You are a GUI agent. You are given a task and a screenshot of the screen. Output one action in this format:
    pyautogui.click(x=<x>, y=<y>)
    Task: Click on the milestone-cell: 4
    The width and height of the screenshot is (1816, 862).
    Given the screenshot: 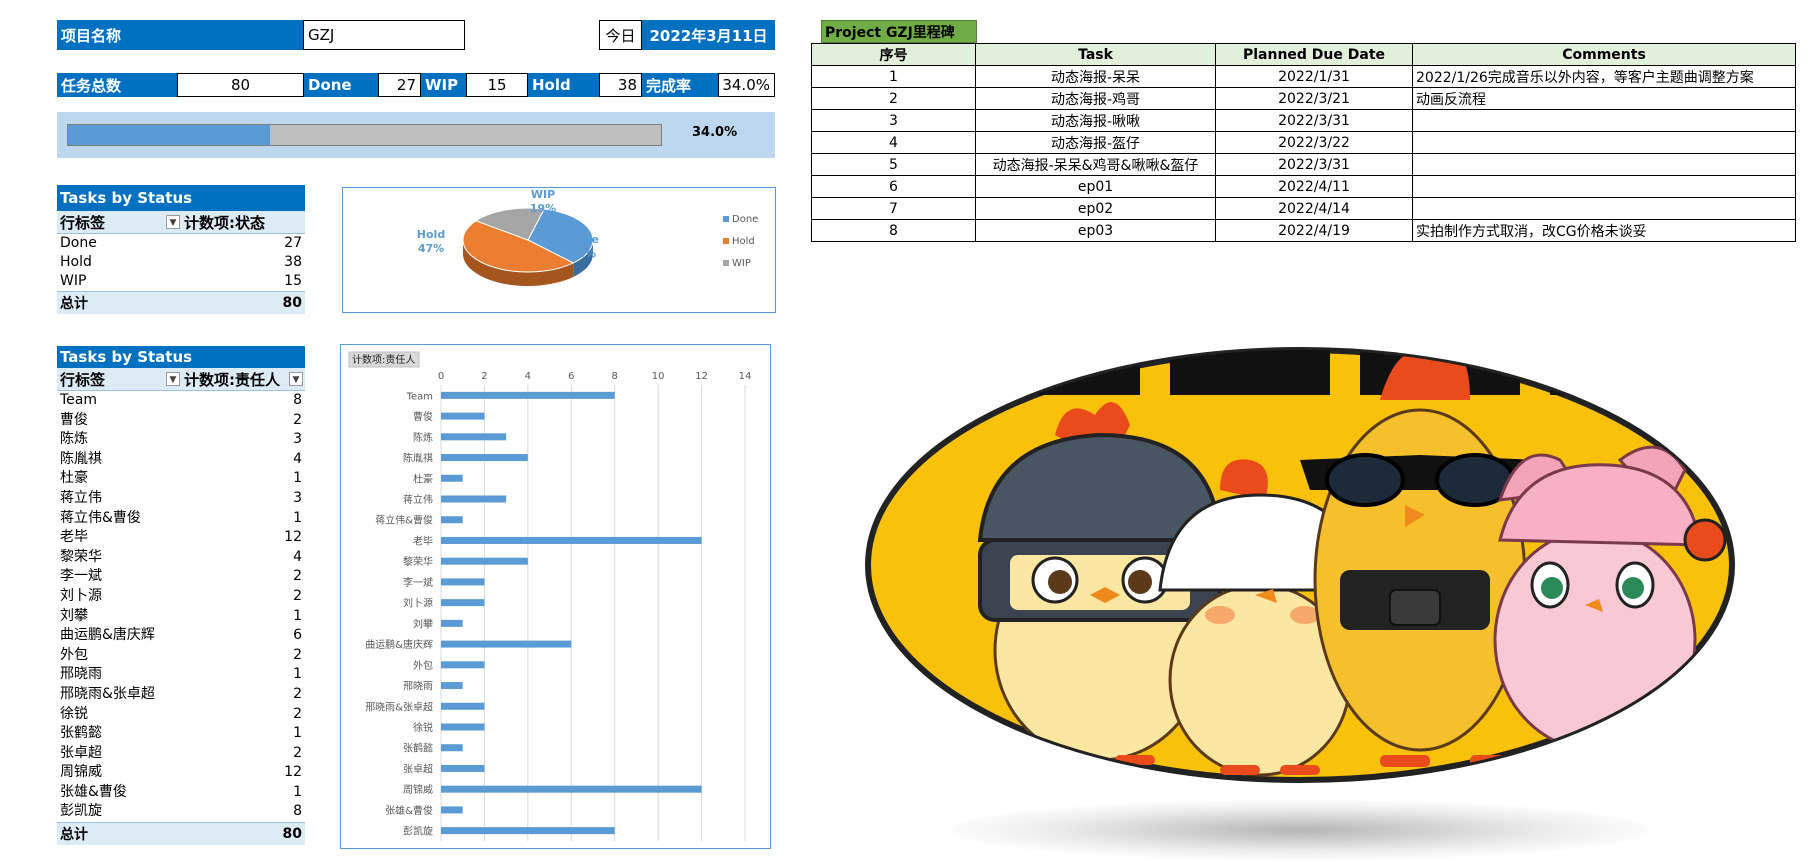 What is the action you would take?
    pyautogui.click(x=893, y=142)
    